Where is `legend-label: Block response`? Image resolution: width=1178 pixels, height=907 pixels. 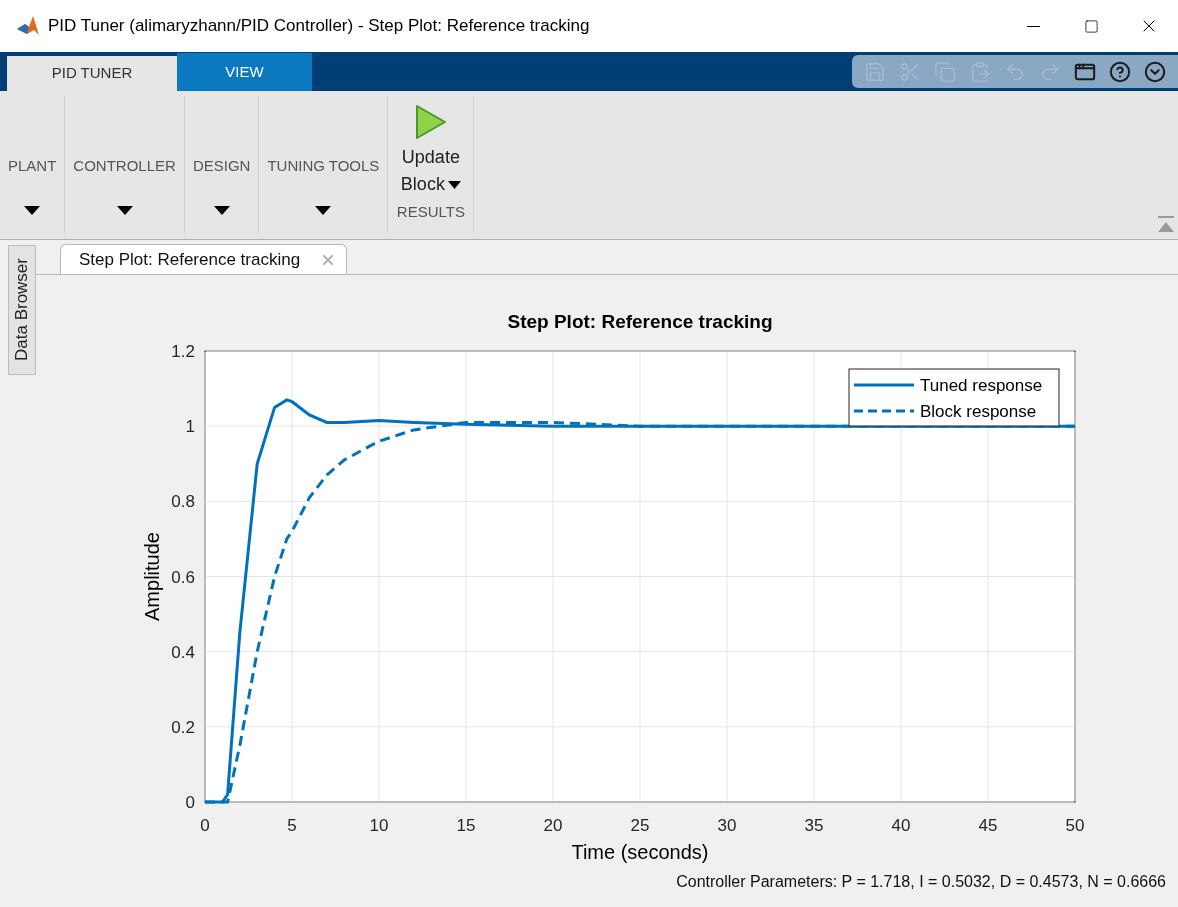
legend-label: Block response is located at coordinates (978, 411).